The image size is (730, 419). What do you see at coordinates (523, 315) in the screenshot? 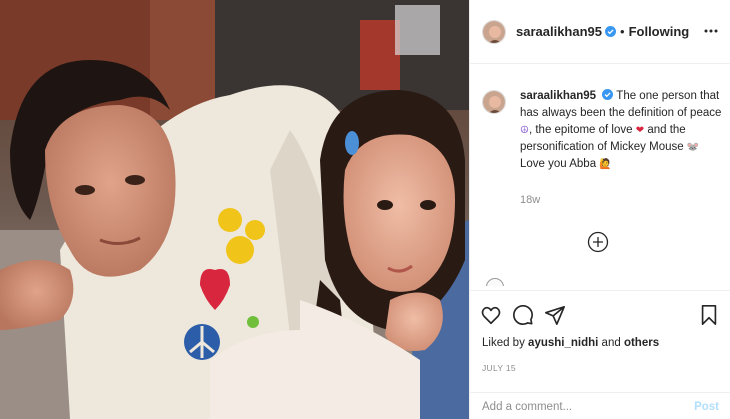
I see `comment-icon` at bounding box center [523, 315].